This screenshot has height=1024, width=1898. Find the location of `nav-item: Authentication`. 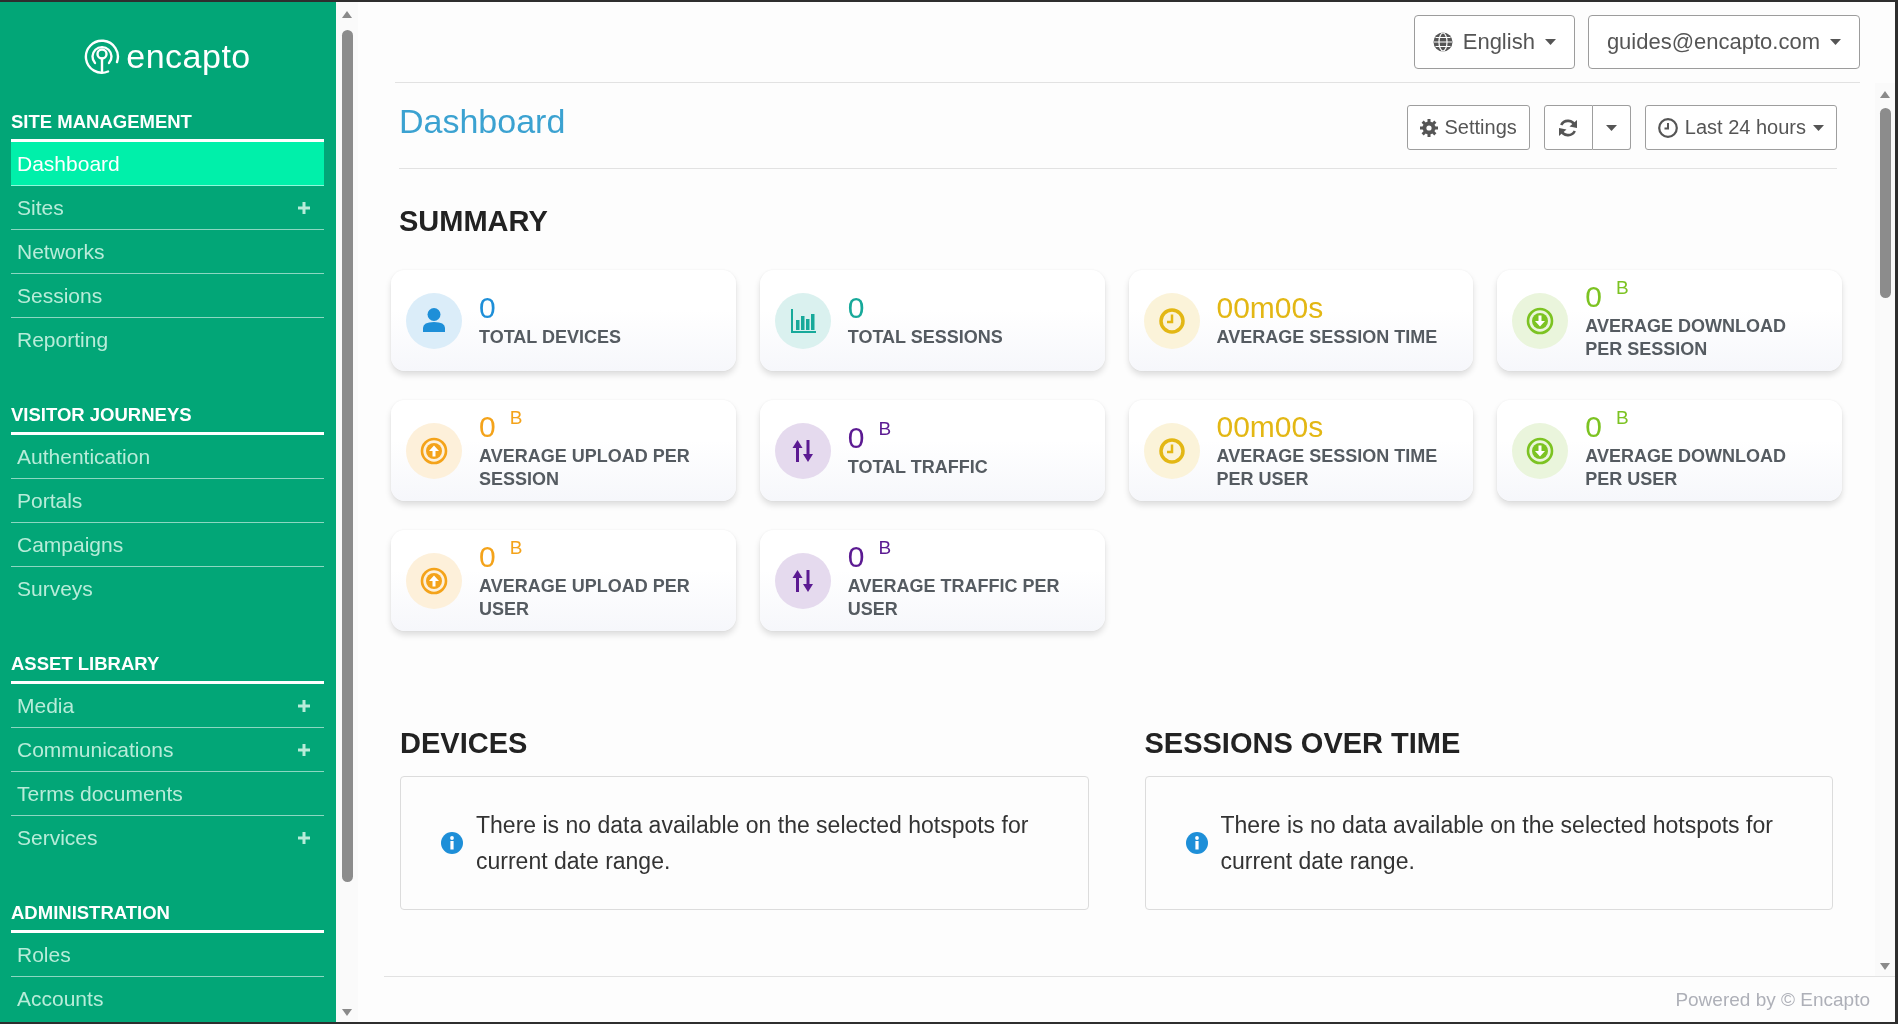

nav-item: Authentication is located at coordinates (167, 457).